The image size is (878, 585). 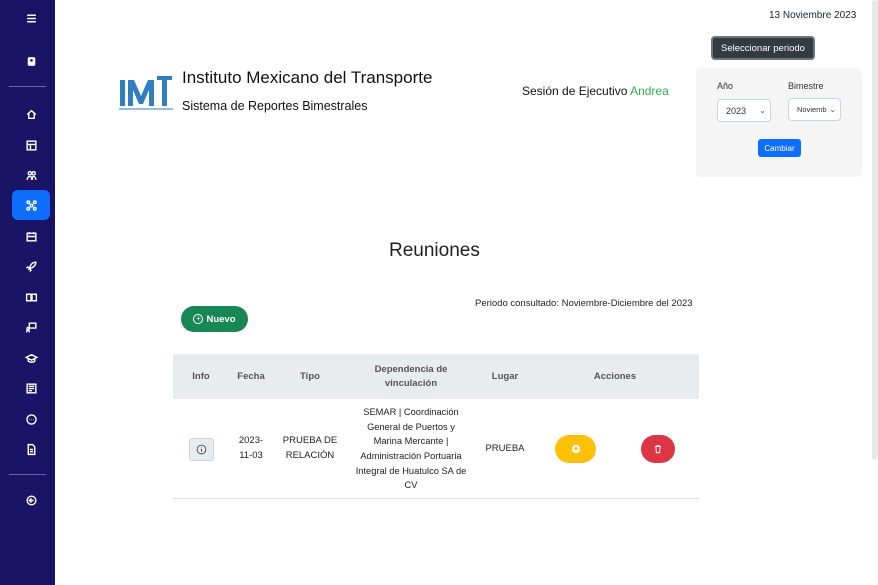 I want to click on menu-icon, so click(x=31, y=18).